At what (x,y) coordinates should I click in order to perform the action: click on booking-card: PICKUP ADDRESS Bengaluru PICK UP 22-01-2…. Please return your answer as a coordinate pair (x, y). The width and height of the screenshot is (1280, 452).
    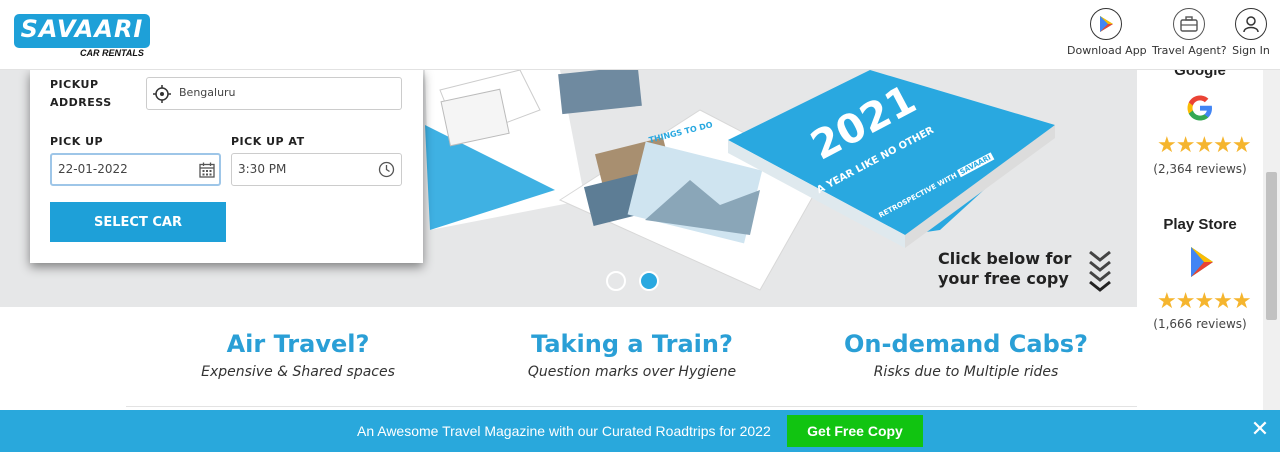
    Looking at the image, I should click on (226, 166).